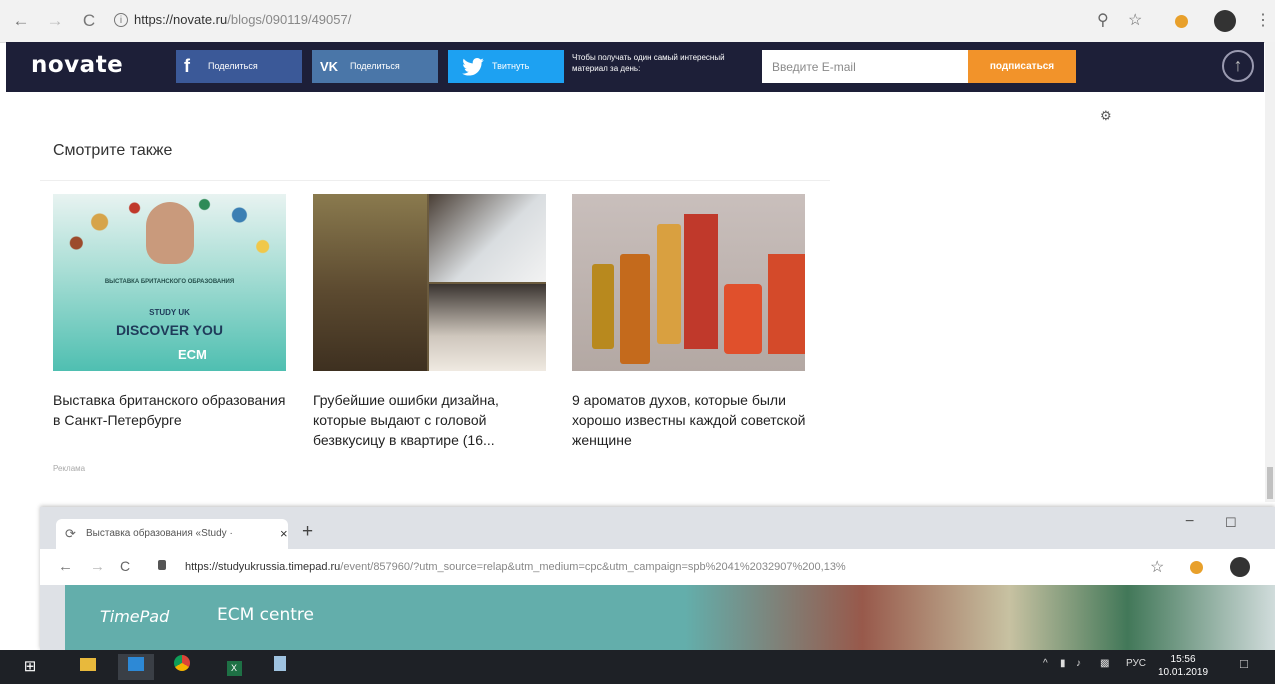  What do you see at coordinates (980, 617) in the screenshot?
I see `banner-photo-collage` at bounding box center [980, 617].